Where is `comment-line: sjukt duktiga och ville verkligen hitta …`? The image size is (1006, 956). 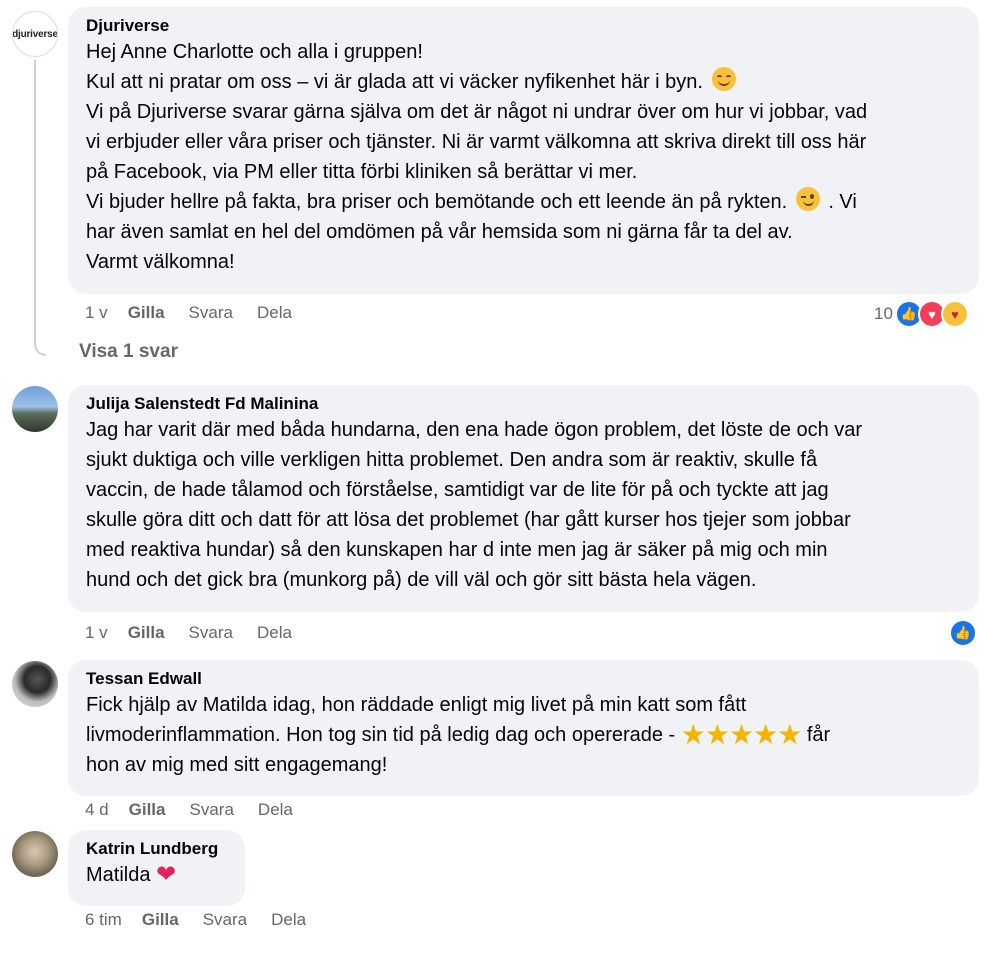 comment-line: sjukt duktiga och ville verkligen hitta … is located at coordinates (452, 460).